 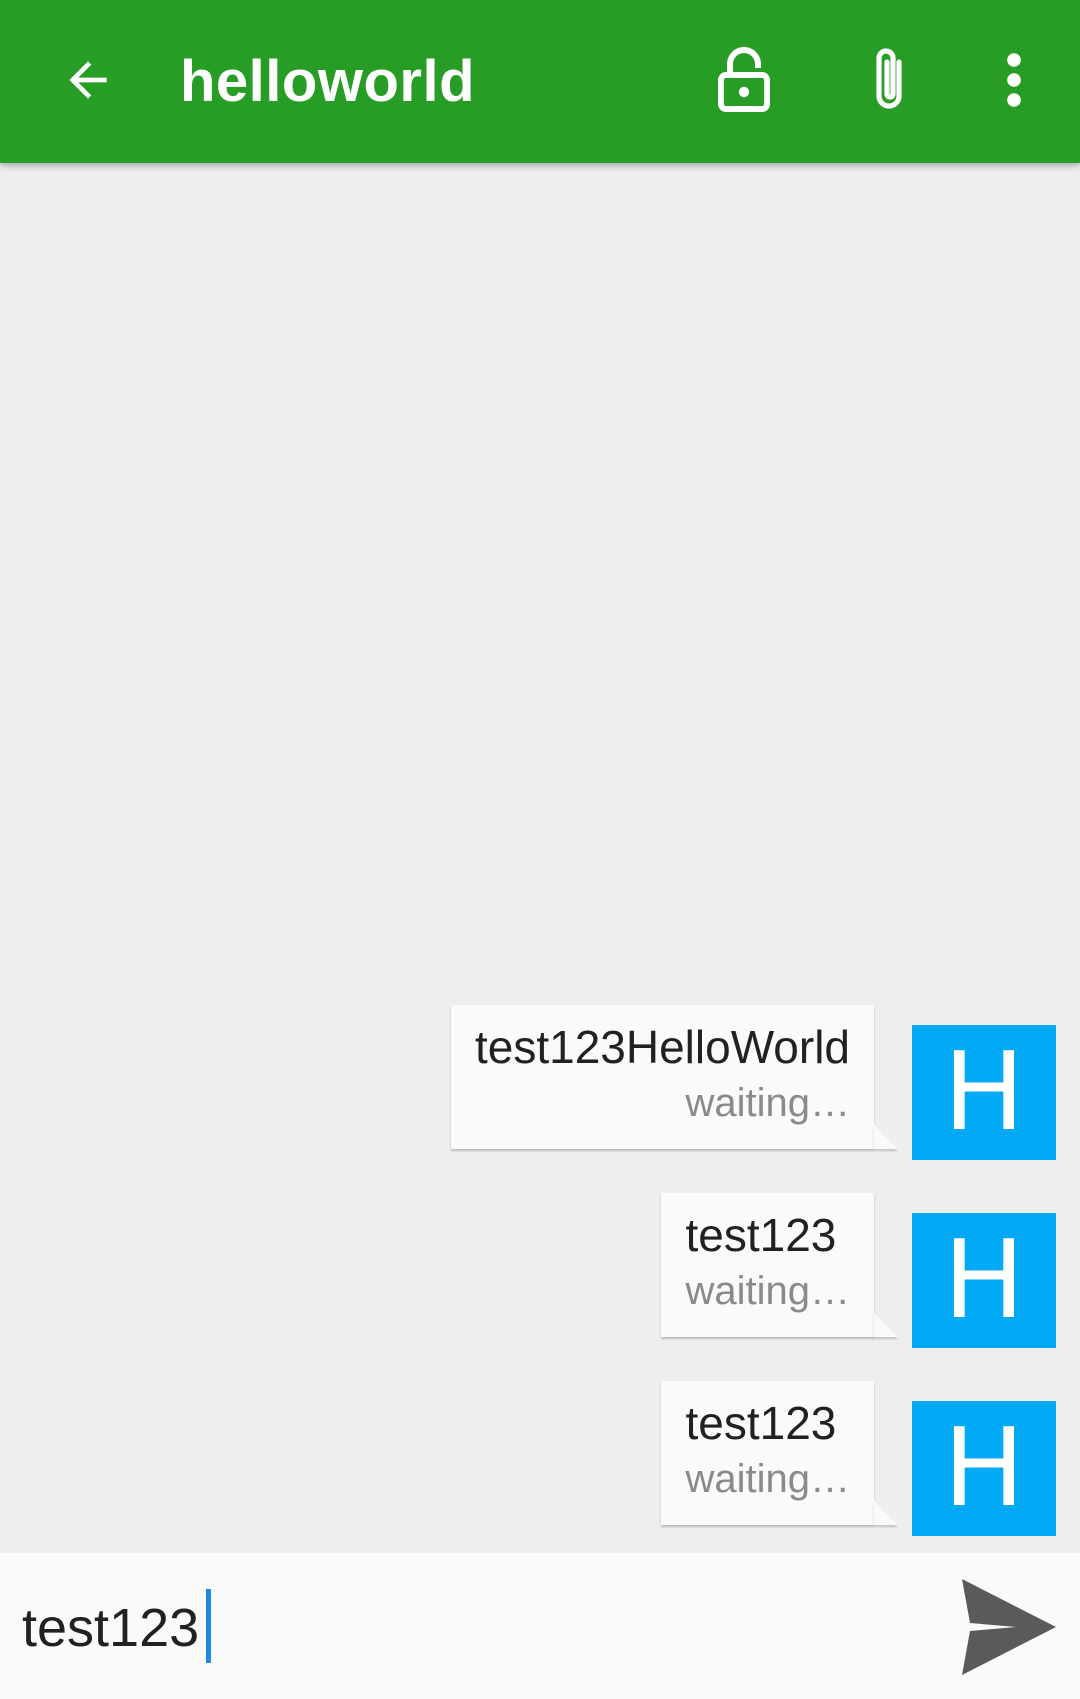 I want to click on lock-open-icon, so click(x=744, y=79).